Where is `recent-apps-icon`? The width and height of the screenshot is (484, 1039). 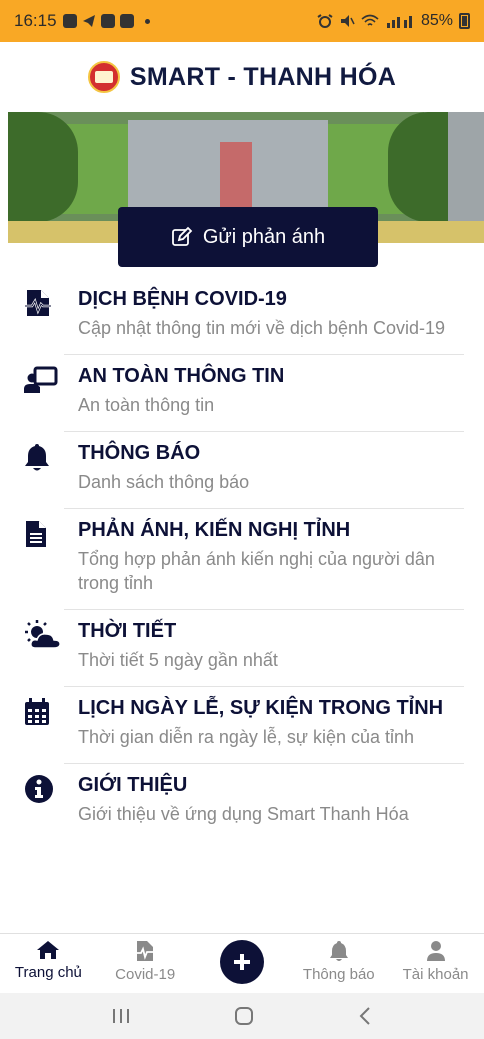
recent-apps-icon is located at coordinates (121, 1016).